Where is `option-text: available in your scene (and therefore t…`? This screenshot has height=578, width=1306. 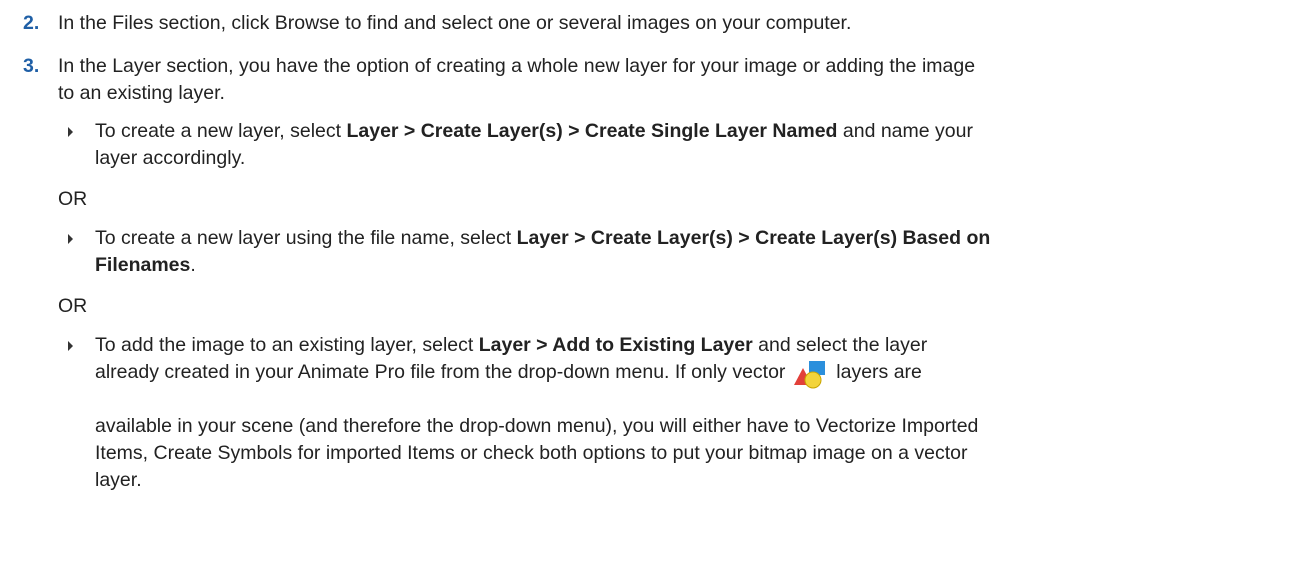 option-text: available in your scene (and therefore t… is located at coordinates (537, 426).